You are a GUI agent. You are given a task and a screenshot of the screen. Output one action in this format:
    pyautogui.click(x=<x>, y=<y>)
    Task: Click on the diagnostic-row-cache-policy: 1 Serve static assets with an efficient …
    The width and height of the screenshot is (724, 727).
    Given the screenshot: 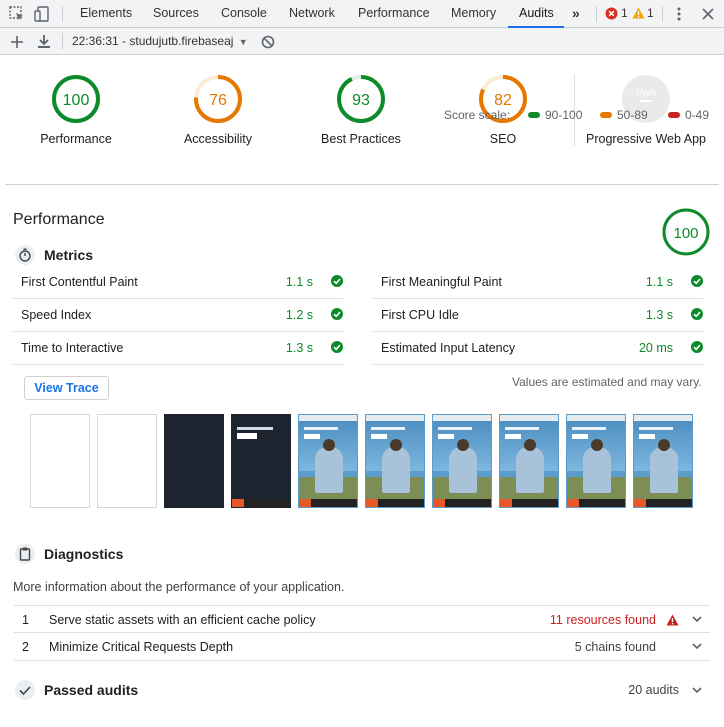 What is the action you would take?
    pyautogui.click(x=362, y=619)
    